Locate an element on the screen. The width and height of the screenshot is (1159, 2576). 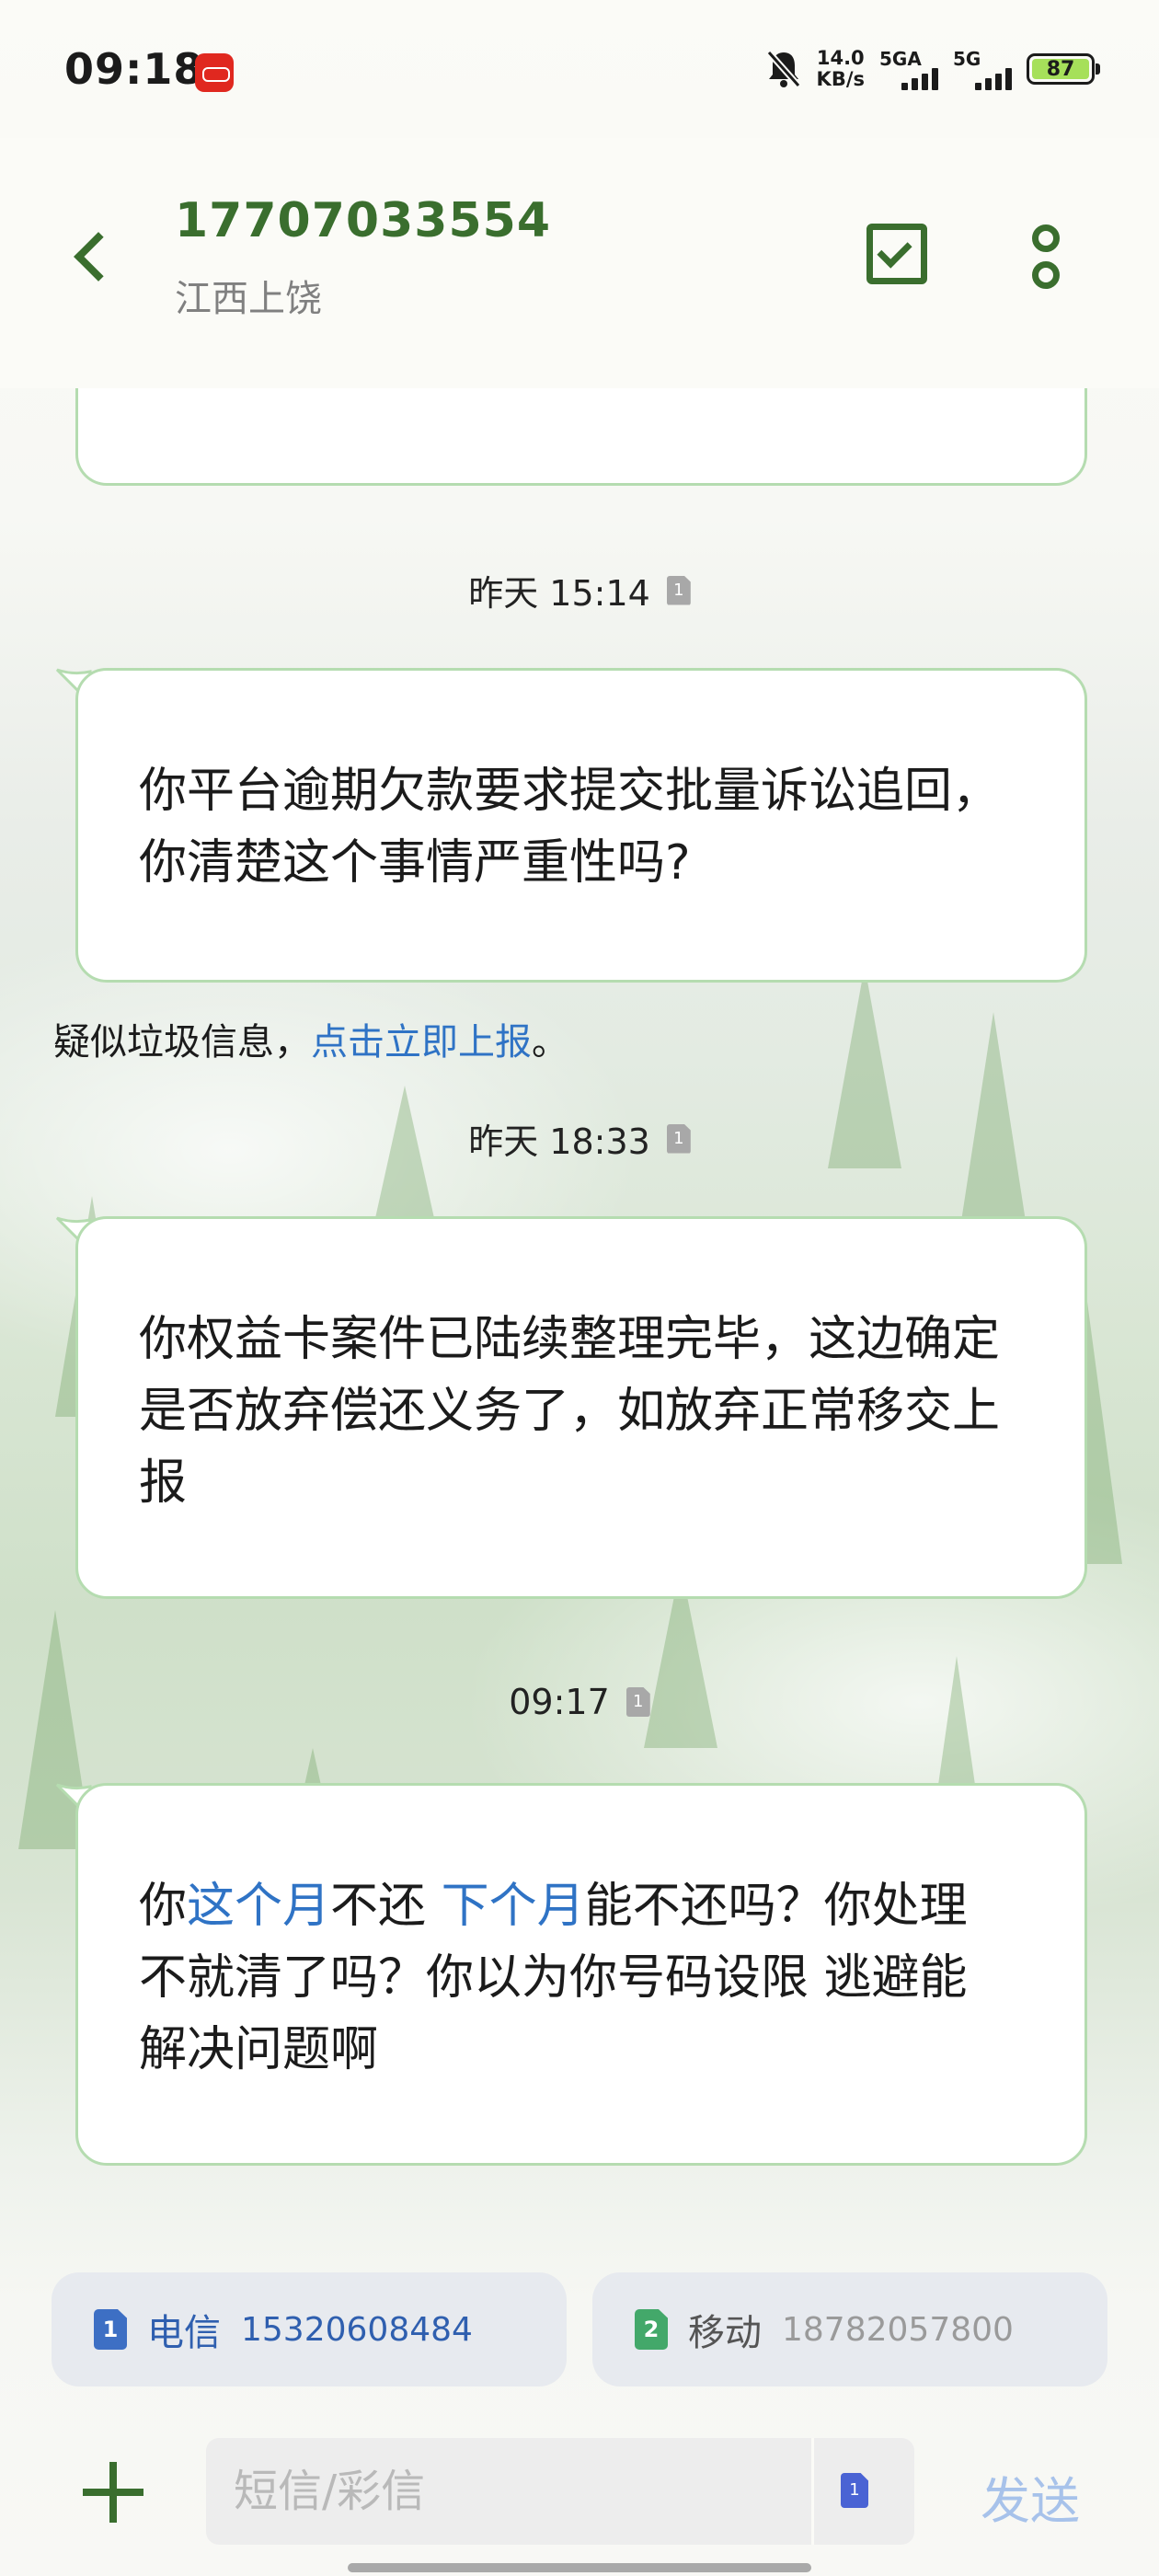
message-input is located at coordinates (519, 2491).